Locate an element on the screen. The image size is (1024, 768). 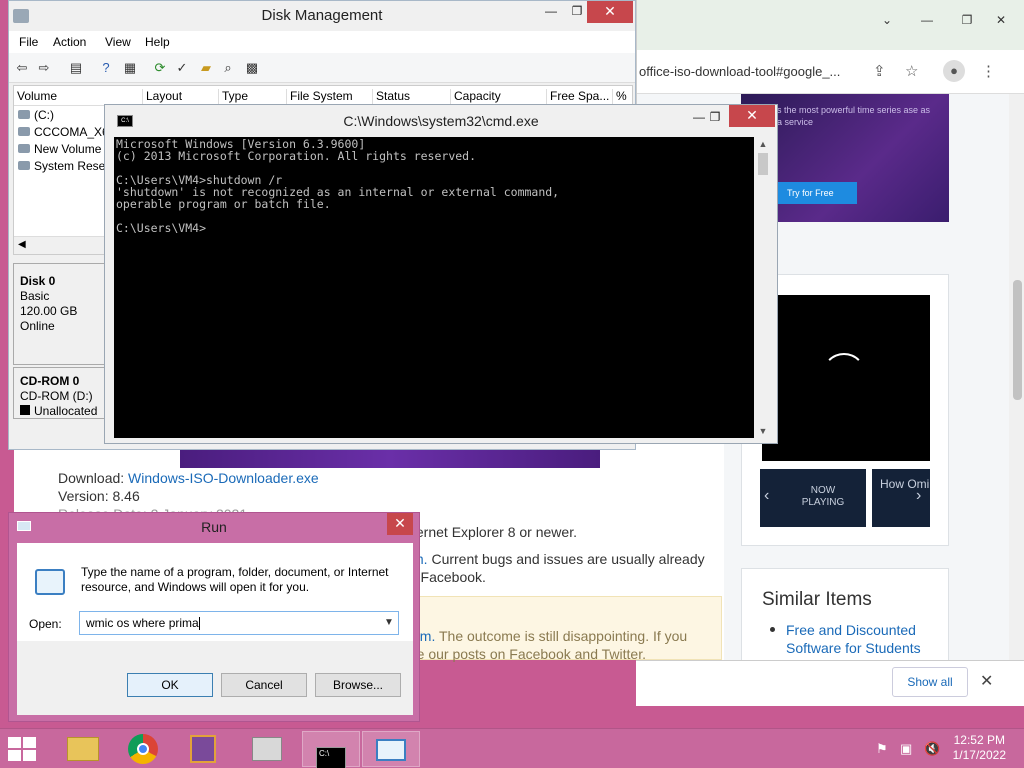
volume-row: New Volume ( is located at coordinates (63, 149).